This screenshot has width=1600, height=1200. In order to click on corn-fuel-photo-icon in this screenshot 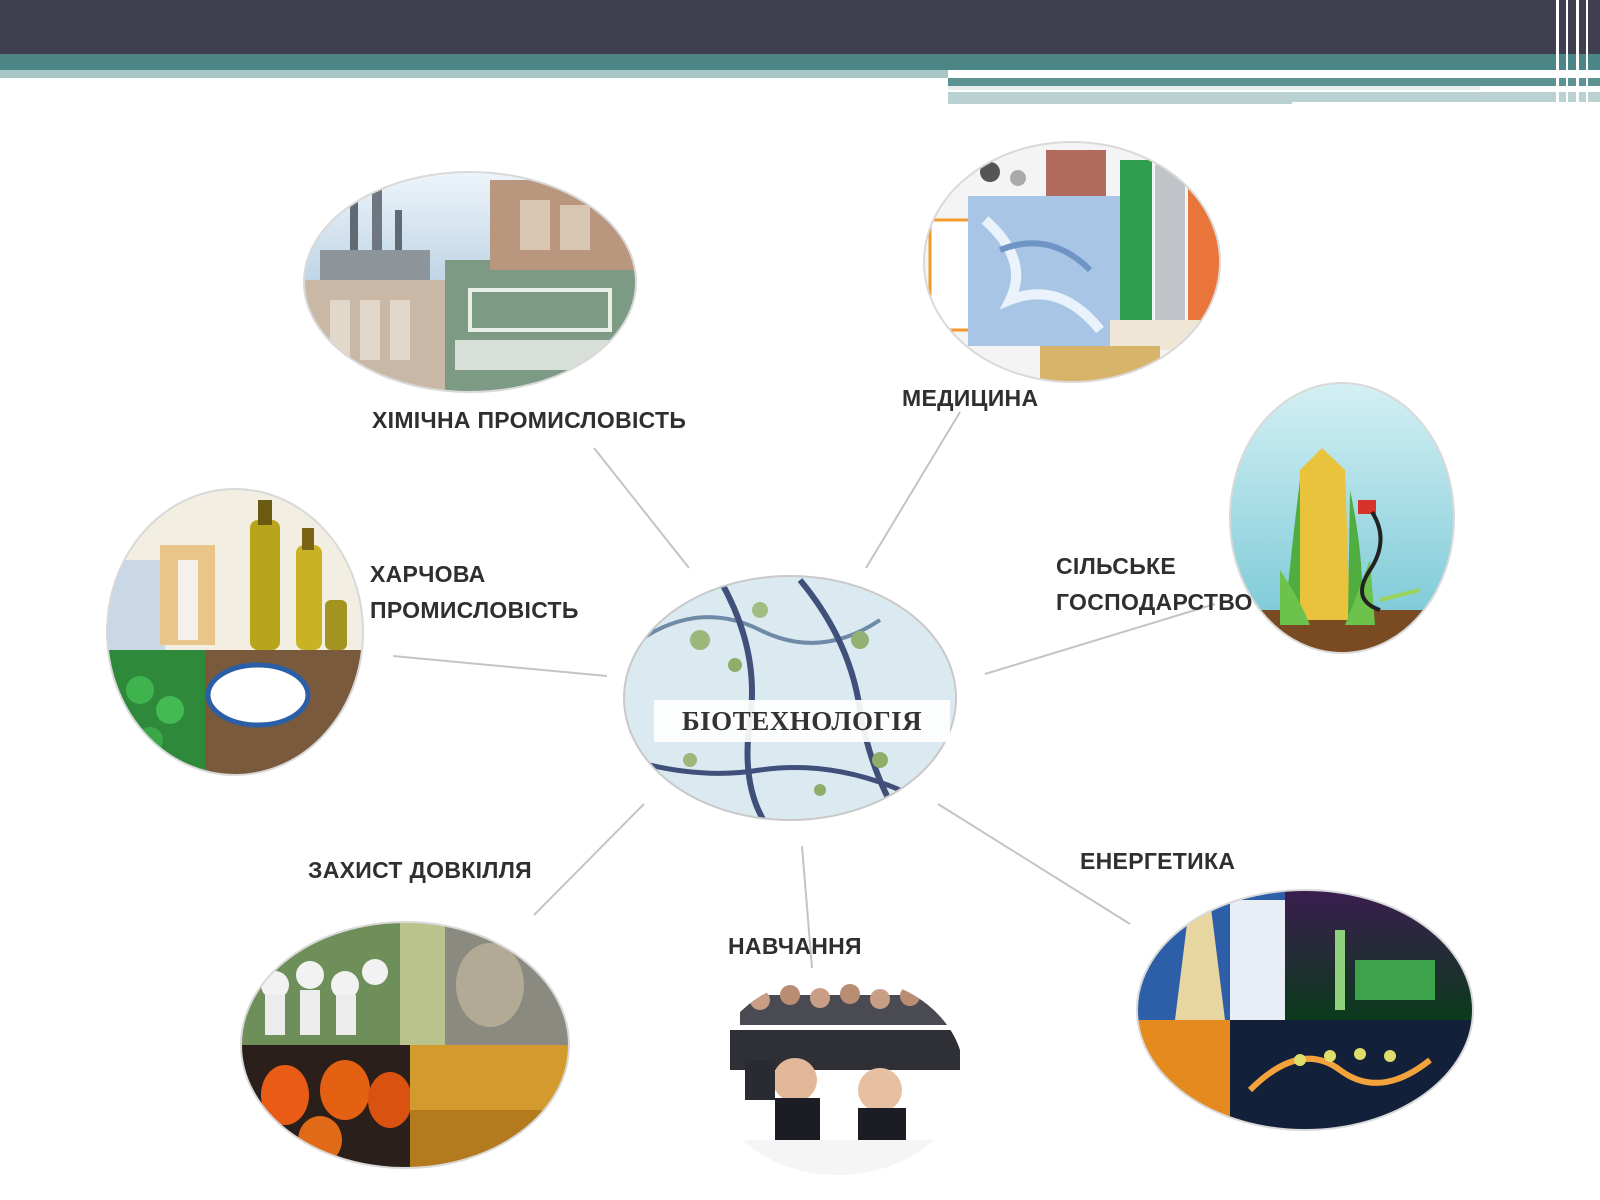, I will do `click(1342, 518)`.